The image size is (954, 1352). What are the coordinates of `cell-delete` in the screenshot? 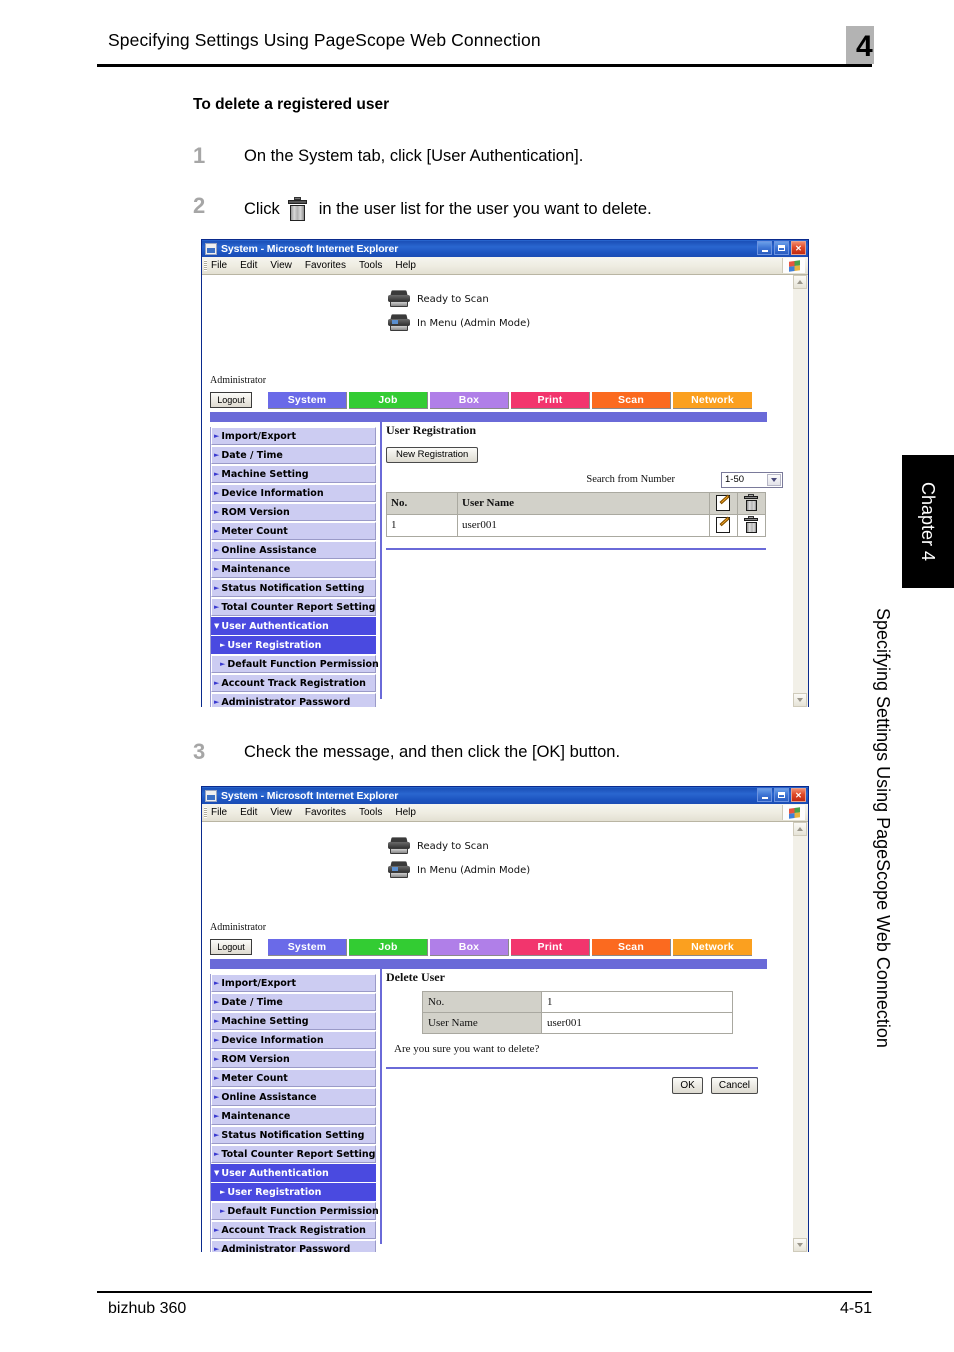 It's located at (751, 525).